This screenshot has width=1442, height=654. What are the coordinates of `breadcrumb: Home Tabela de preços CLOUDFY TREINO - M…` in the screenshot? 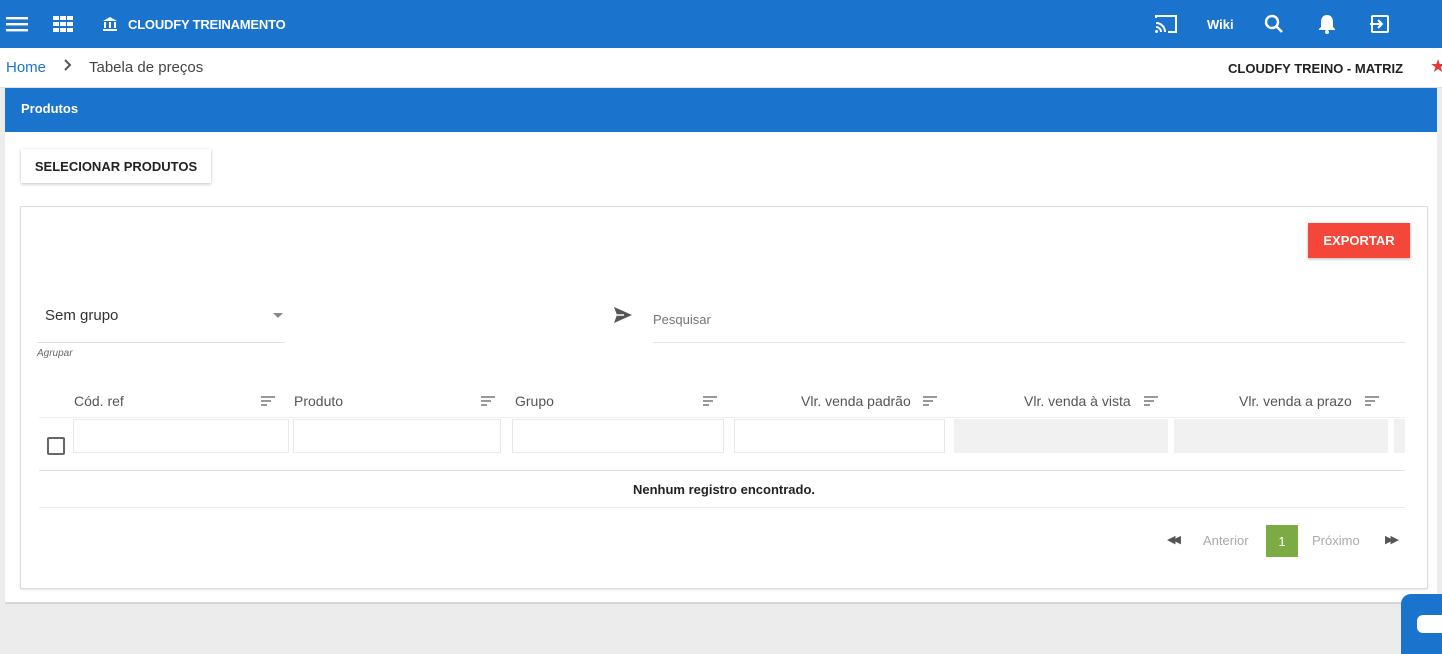 It's located at (721, 68).